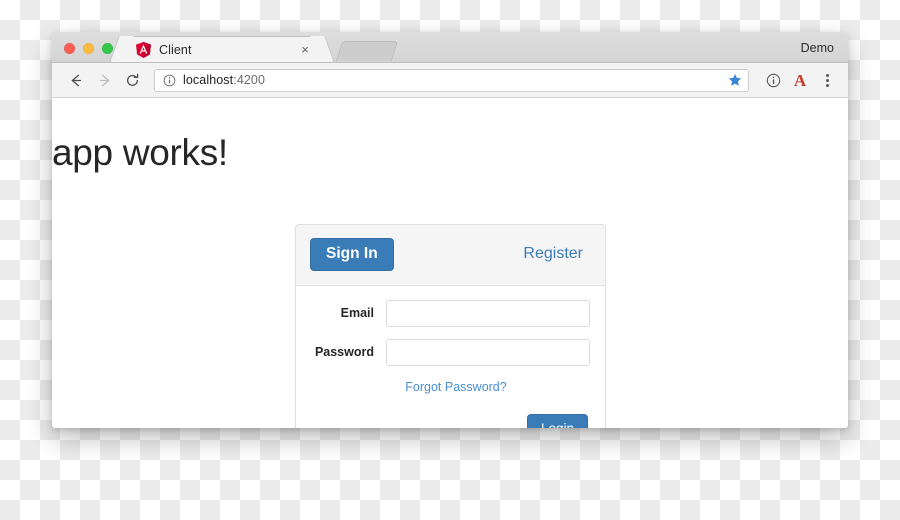  I want to click on password-label: Password, so click(344, 351).